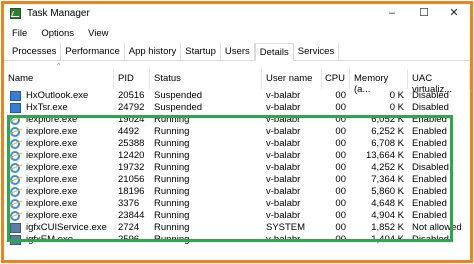 This screenshot has height=264, width=474. I want to click on process-pid: 12420, so click(131, 155).